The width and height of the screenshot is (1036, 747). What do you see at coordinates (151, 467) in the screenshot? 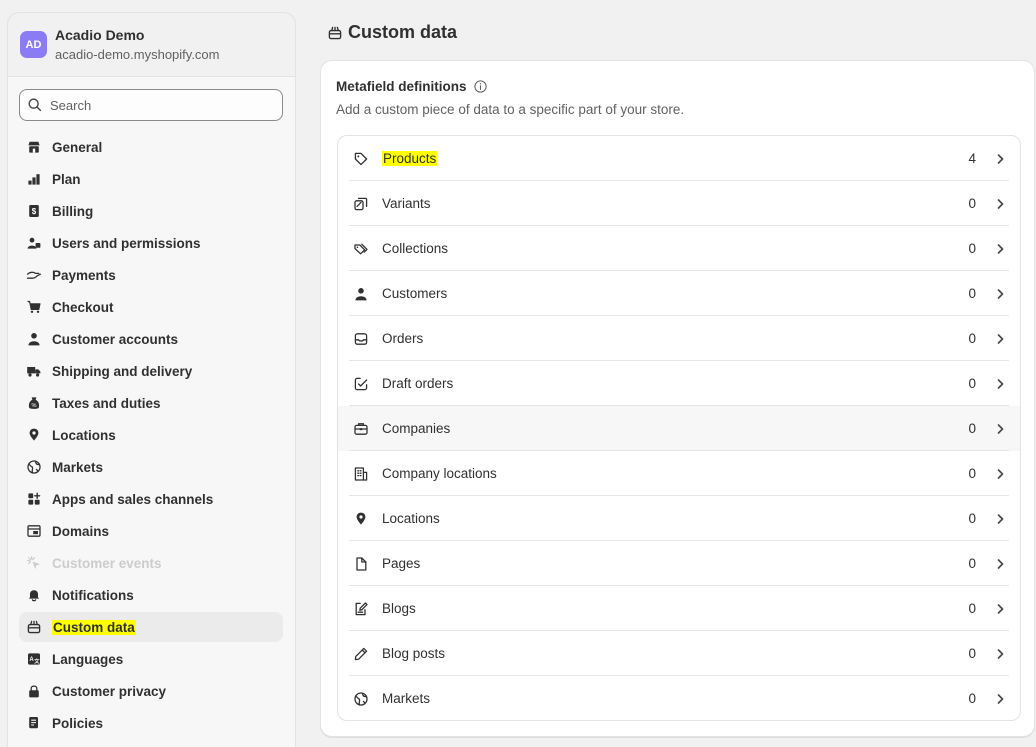
I see `sidebar-item-markets: Markets` at bounding box center [151, 467].